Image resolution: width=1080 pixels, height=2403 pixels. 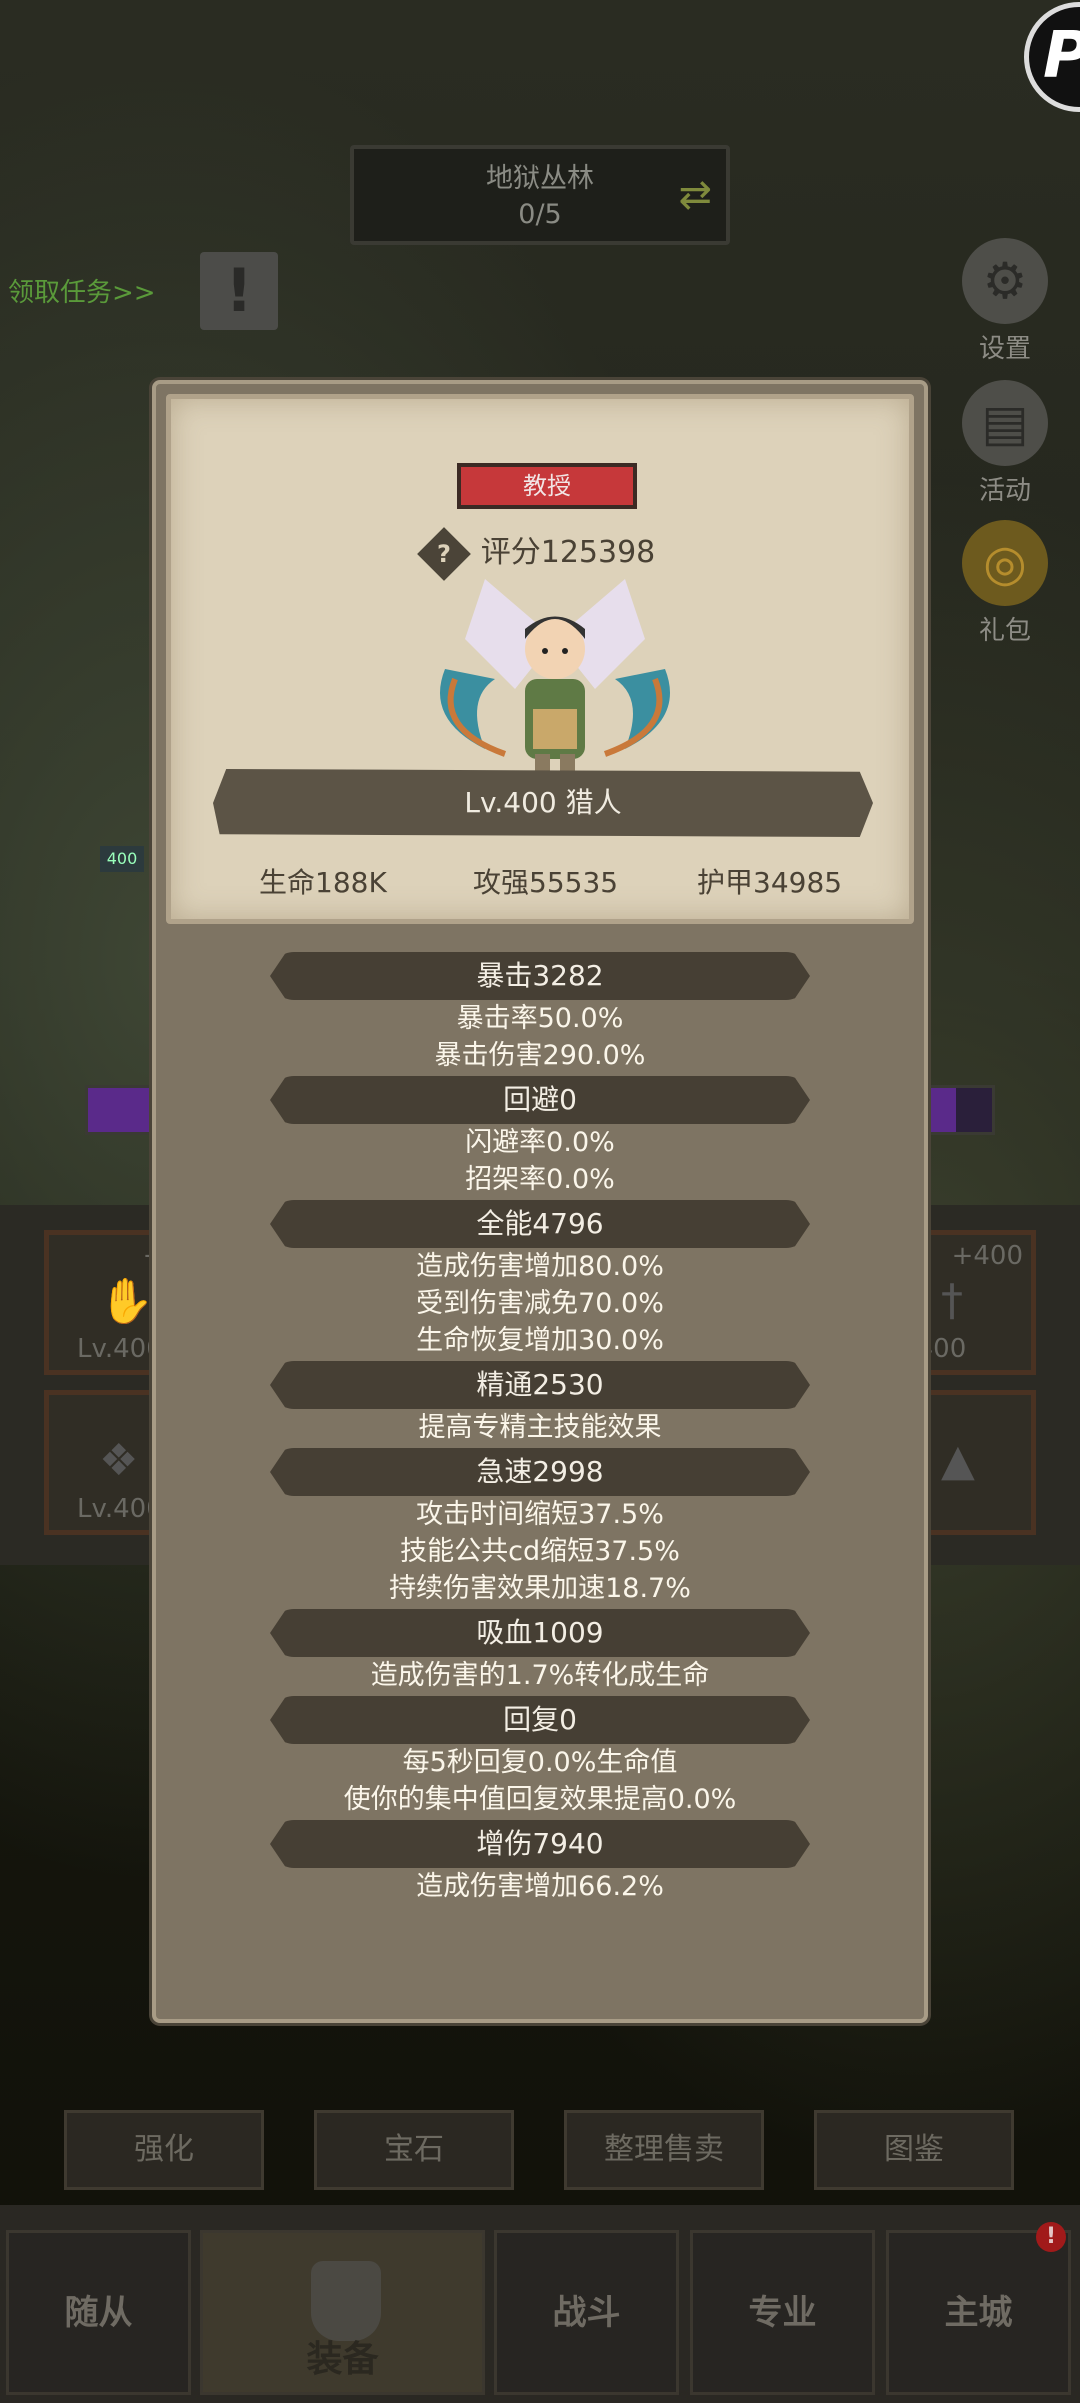 What do you see at coordinates (770, 882) in the screenshot?
I see `armor-stat: 护甲34985` at bounding box center [770, 882].